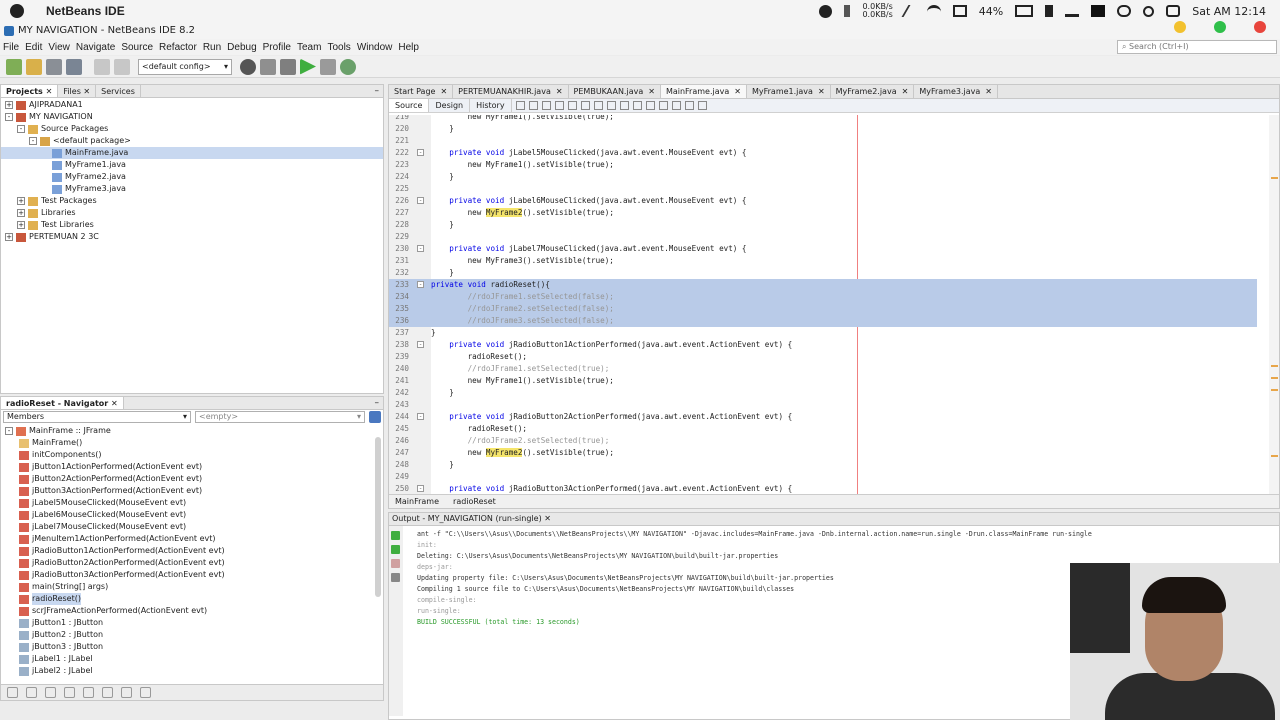  I want to click on filter-icon, so click(375, 417).